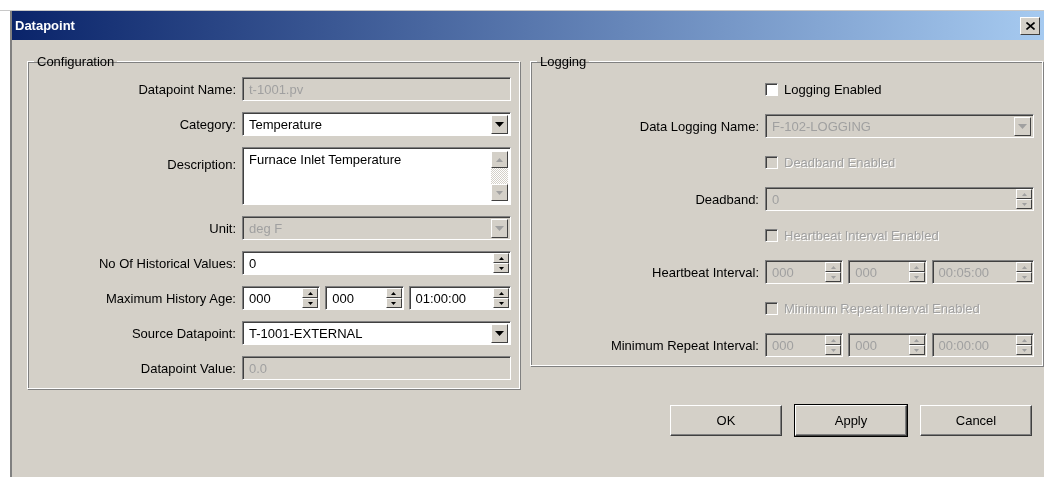  Describe the element at coordinates (166, 263) in the screenshot. I see `field-label: No Of Historical Values:` at that location.